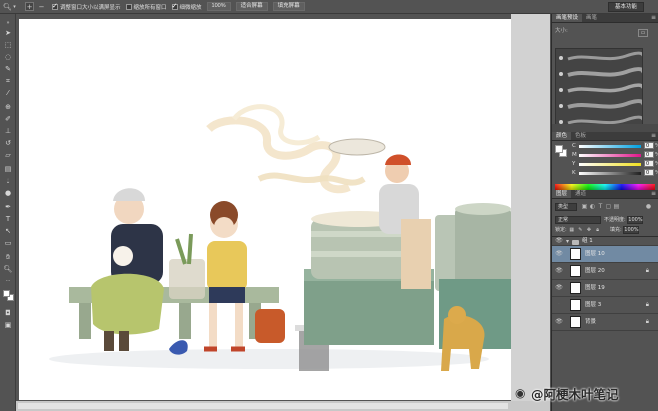  I want to click on channel-label: K, so click(574, 173).